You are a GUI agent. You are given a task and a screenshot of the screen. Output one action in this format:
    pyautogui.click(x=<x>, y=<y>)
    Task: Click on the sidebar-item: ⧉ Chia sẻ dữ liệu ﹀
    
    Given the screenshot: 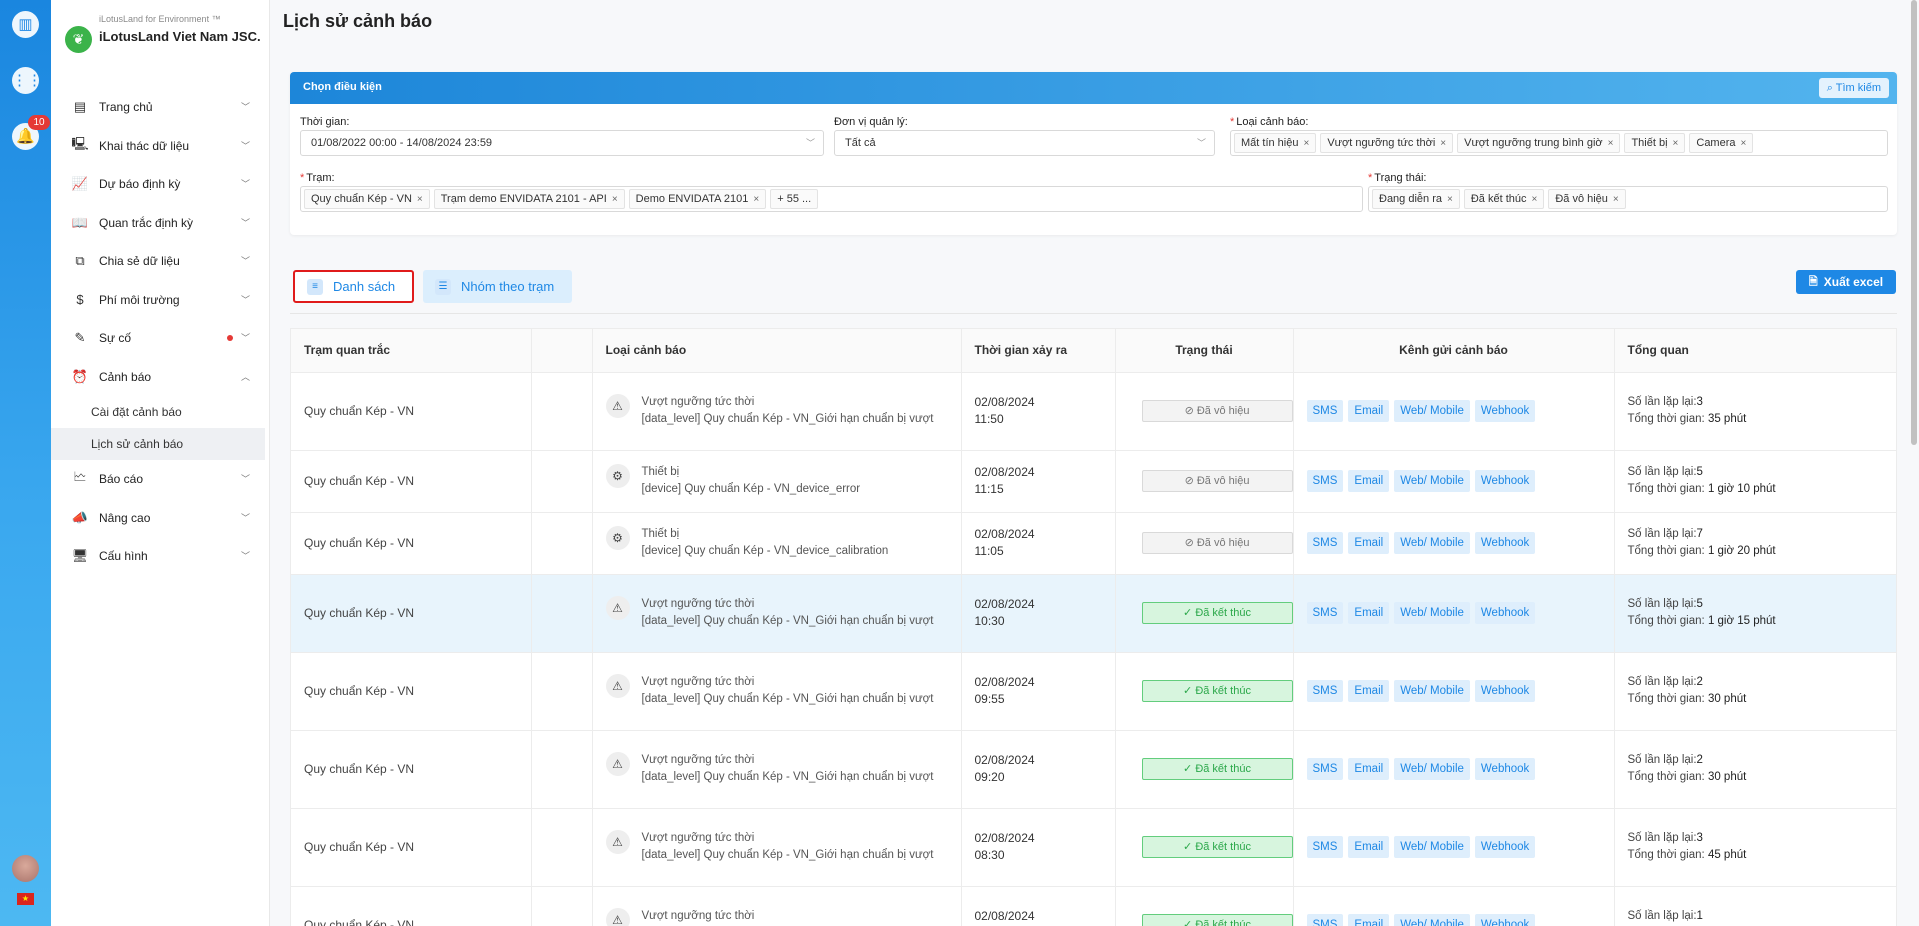 What is the action you would take?
    pyautogui.click(x=160, y=261)
    